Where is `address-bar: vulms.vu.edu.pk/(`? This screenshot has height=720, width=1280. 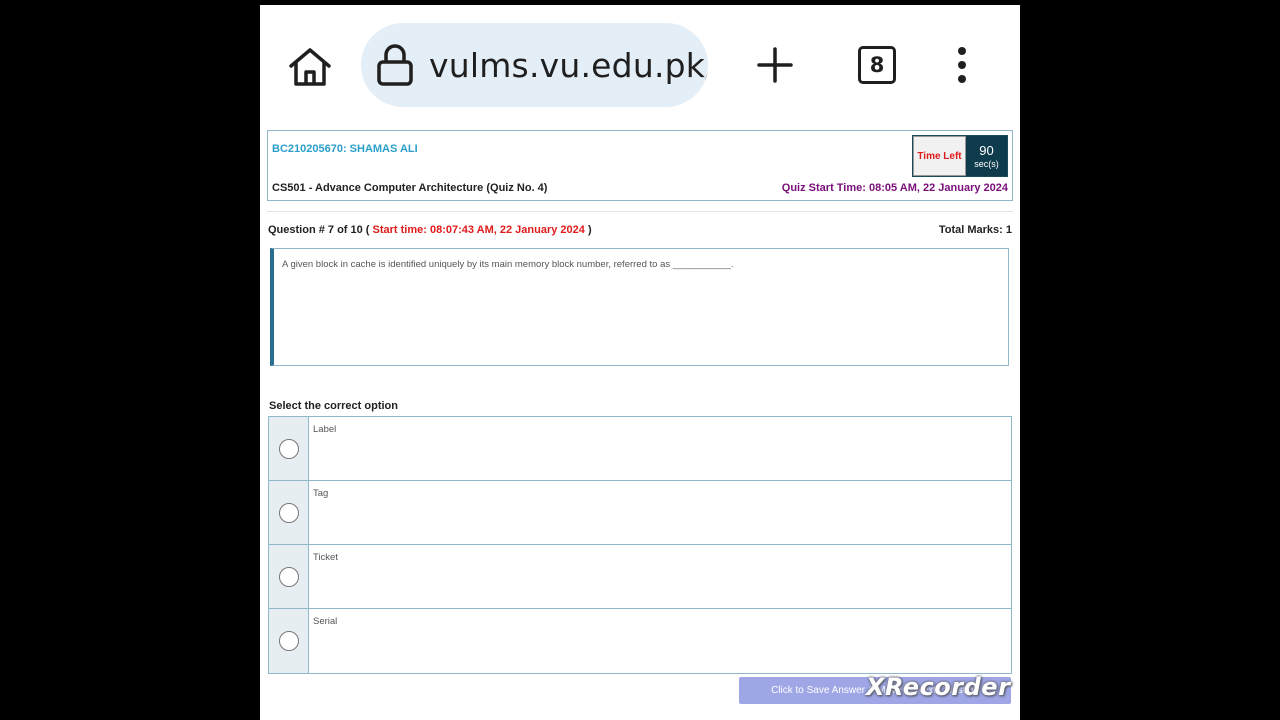
address-bar: vulms.vu.edu.pk/( is located at coordinates (534, 65).